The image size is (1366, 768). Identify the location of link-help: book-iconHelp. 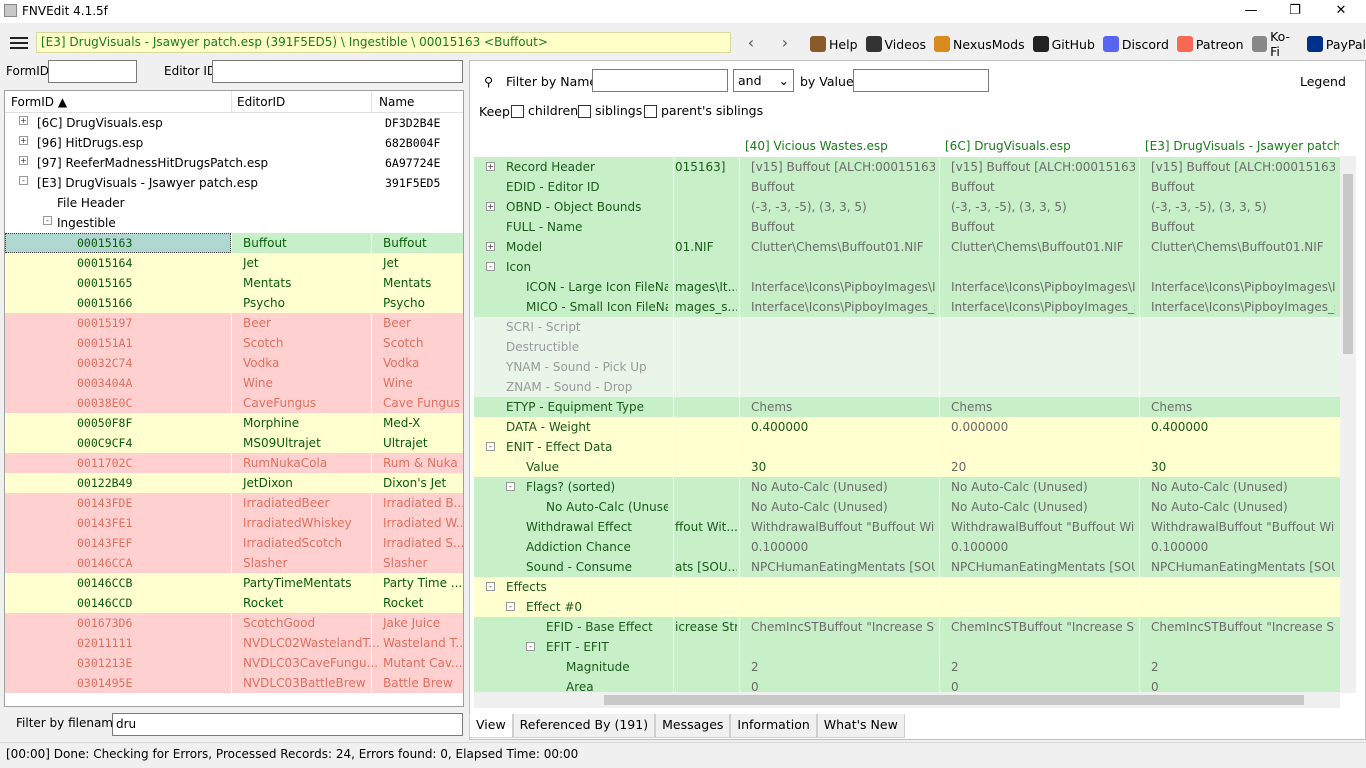
(834, 44).